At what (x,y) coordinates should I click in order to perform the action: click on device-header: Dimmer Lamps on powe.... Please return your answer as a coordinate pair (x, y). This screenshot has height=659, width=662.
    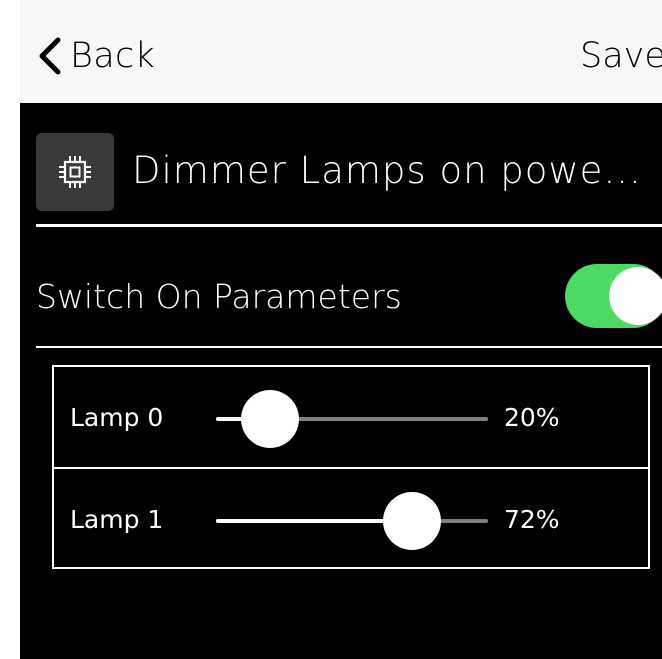
    Looking at the image, I should click on (349, 173).